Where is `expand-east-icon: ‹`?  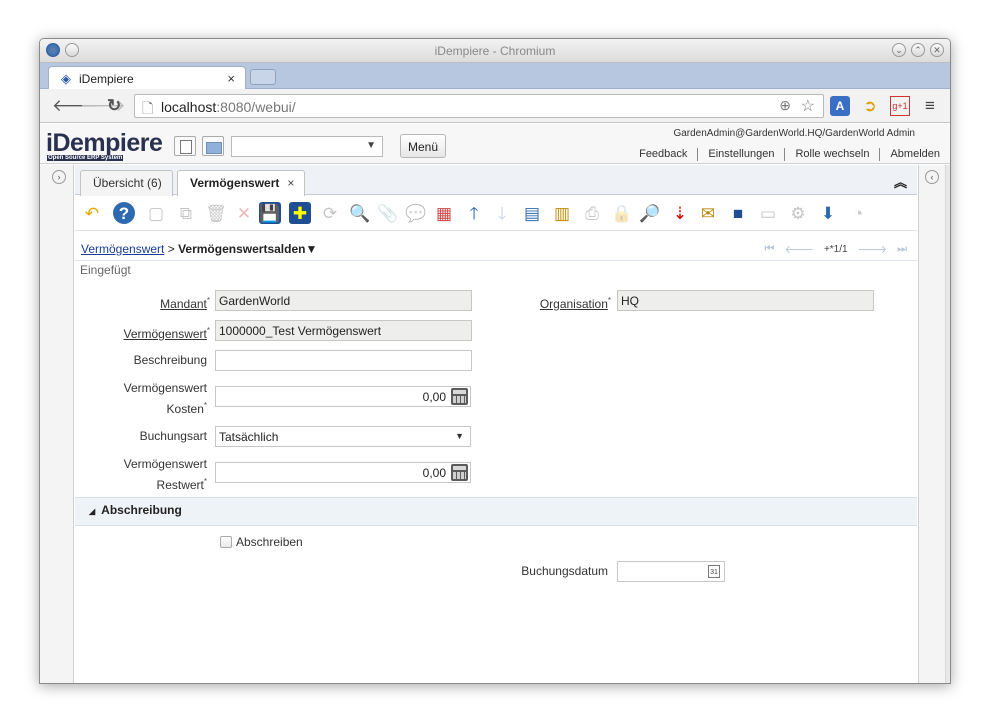 expand-east-icon: ‹ is located at coordinates (932, 177).